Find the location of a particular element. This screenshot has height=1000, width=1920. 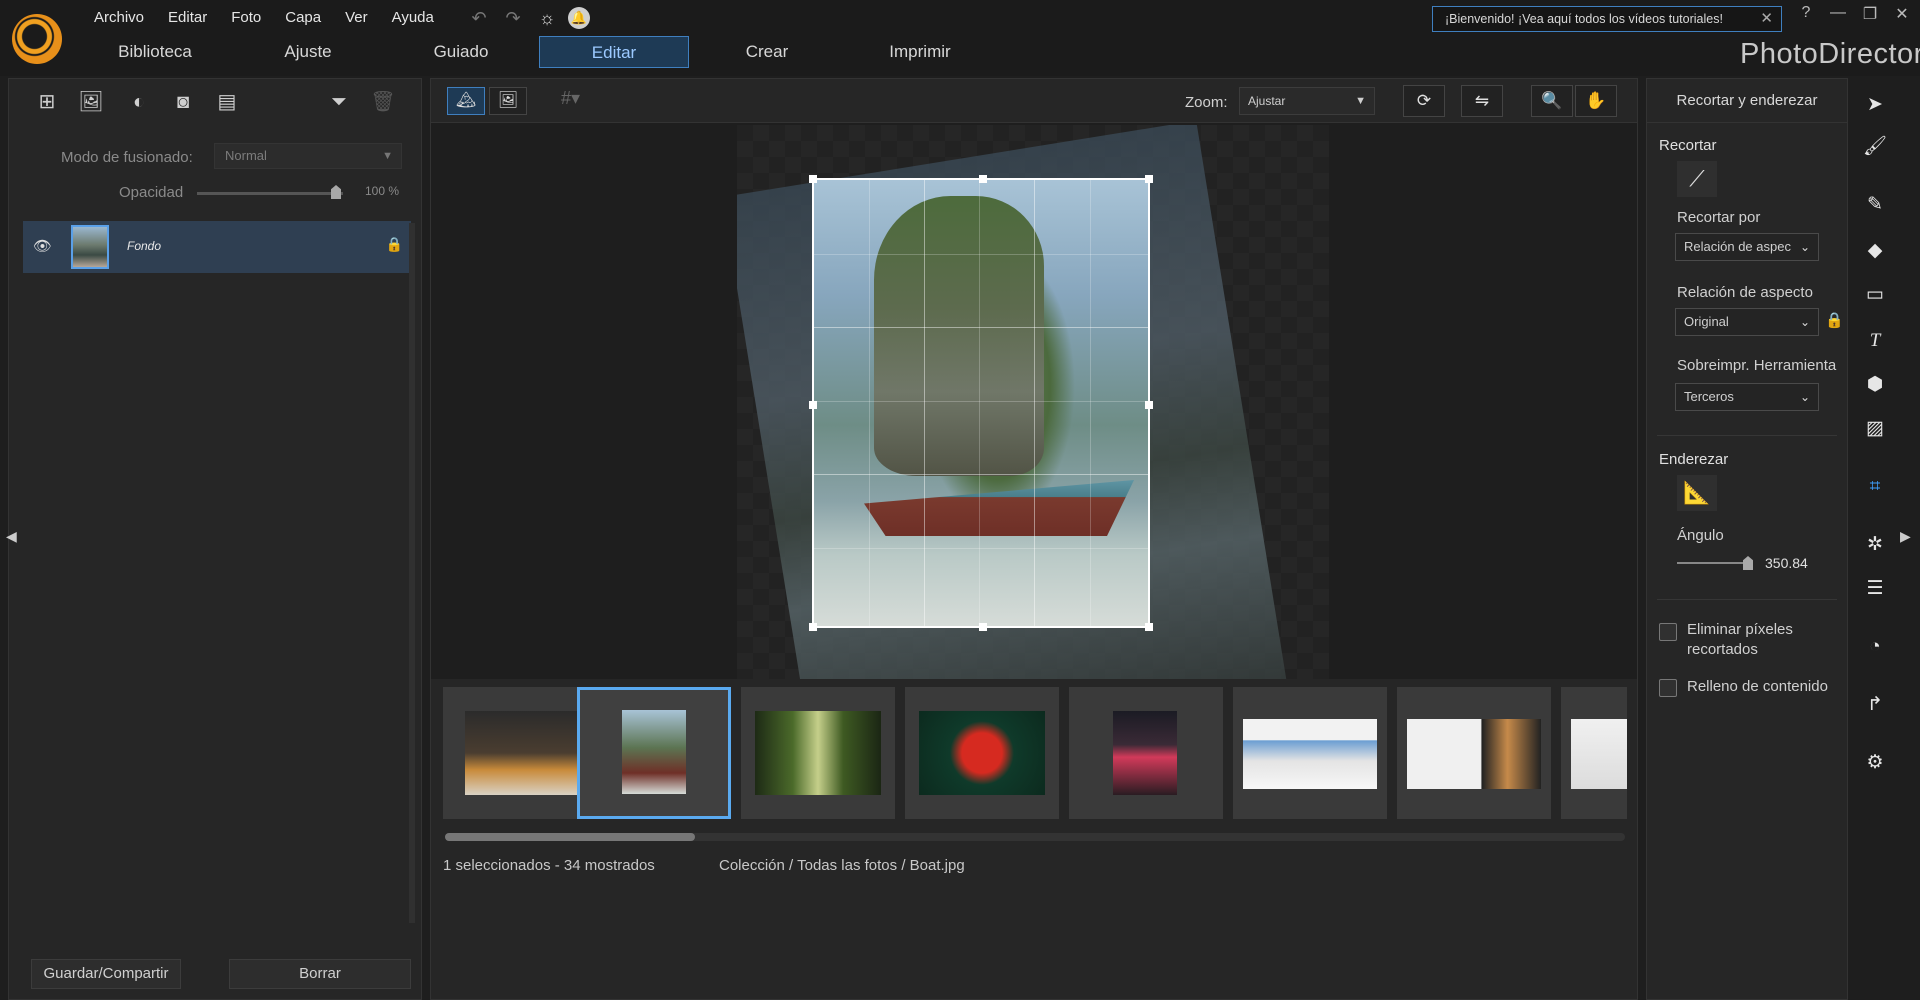

layer-row-fondo: 👁 Fondo 🔒 is located at coordinates (217, 247).